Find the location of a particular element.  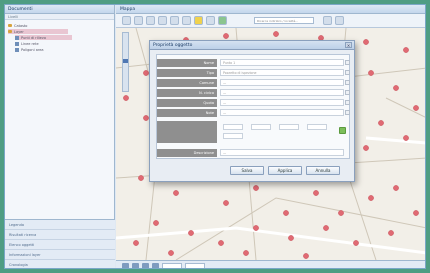

save-button: Salva is located at coordinates (247, 170).